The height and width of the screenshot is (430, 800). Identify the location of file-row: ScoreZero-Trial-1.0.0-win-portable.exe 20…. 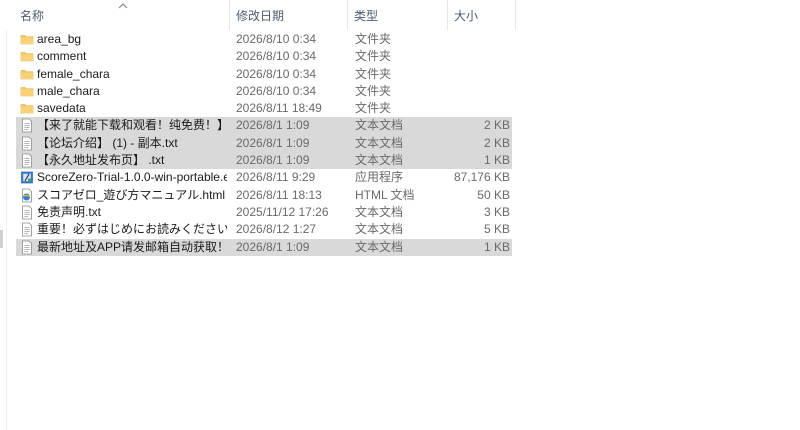
(264, 177).